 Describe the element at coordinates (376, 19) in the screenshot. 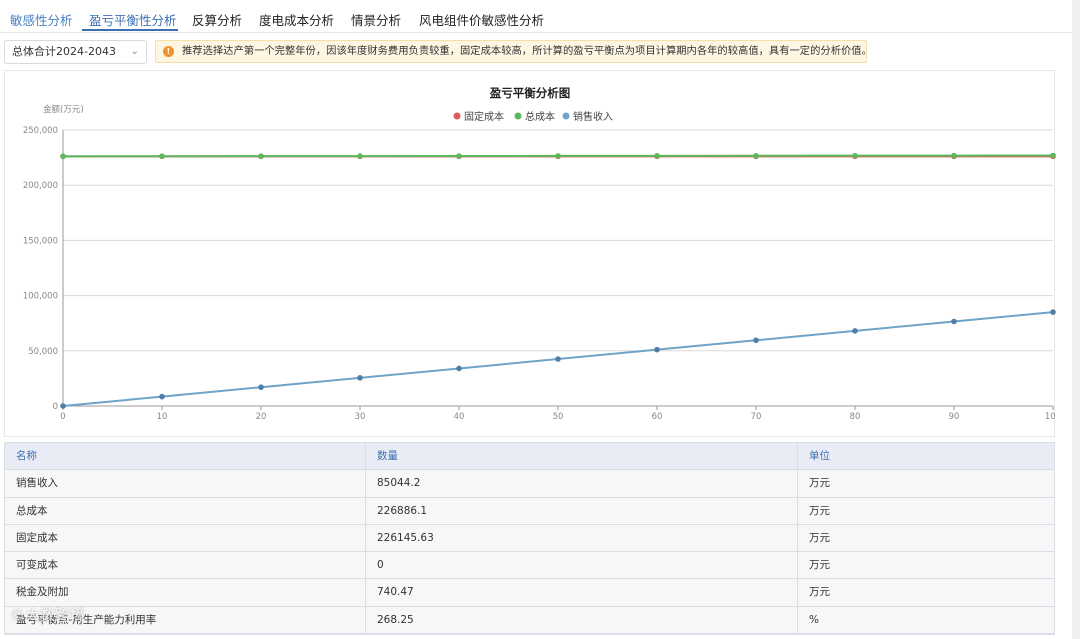

I see `tab-scenario-analysis: 情景分析` at that location.